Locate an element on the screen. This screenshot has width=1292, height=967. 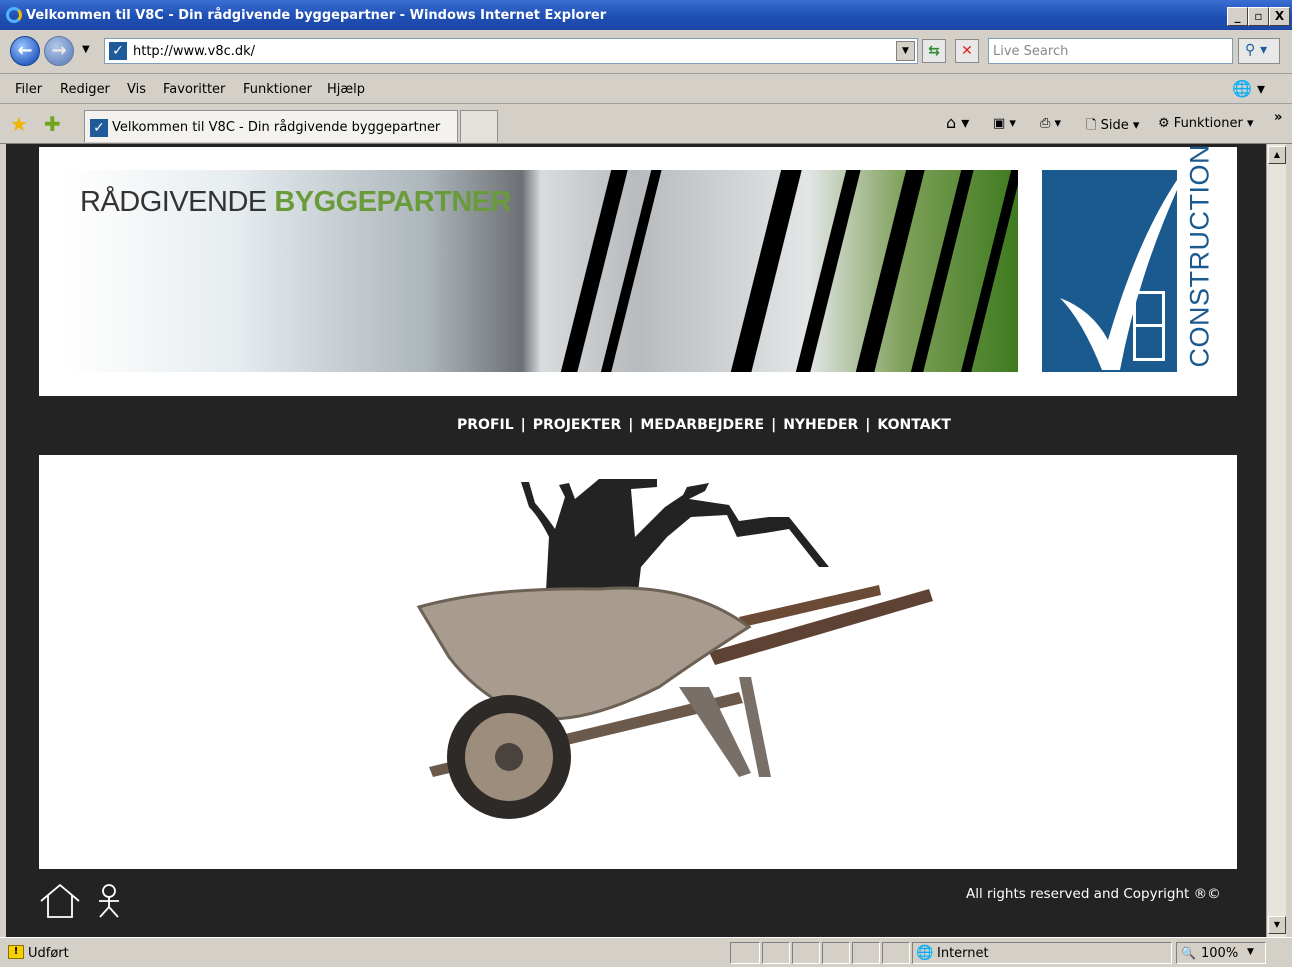
address-url: http://www.v8c.dk/ is located at coordinates (194, 51).